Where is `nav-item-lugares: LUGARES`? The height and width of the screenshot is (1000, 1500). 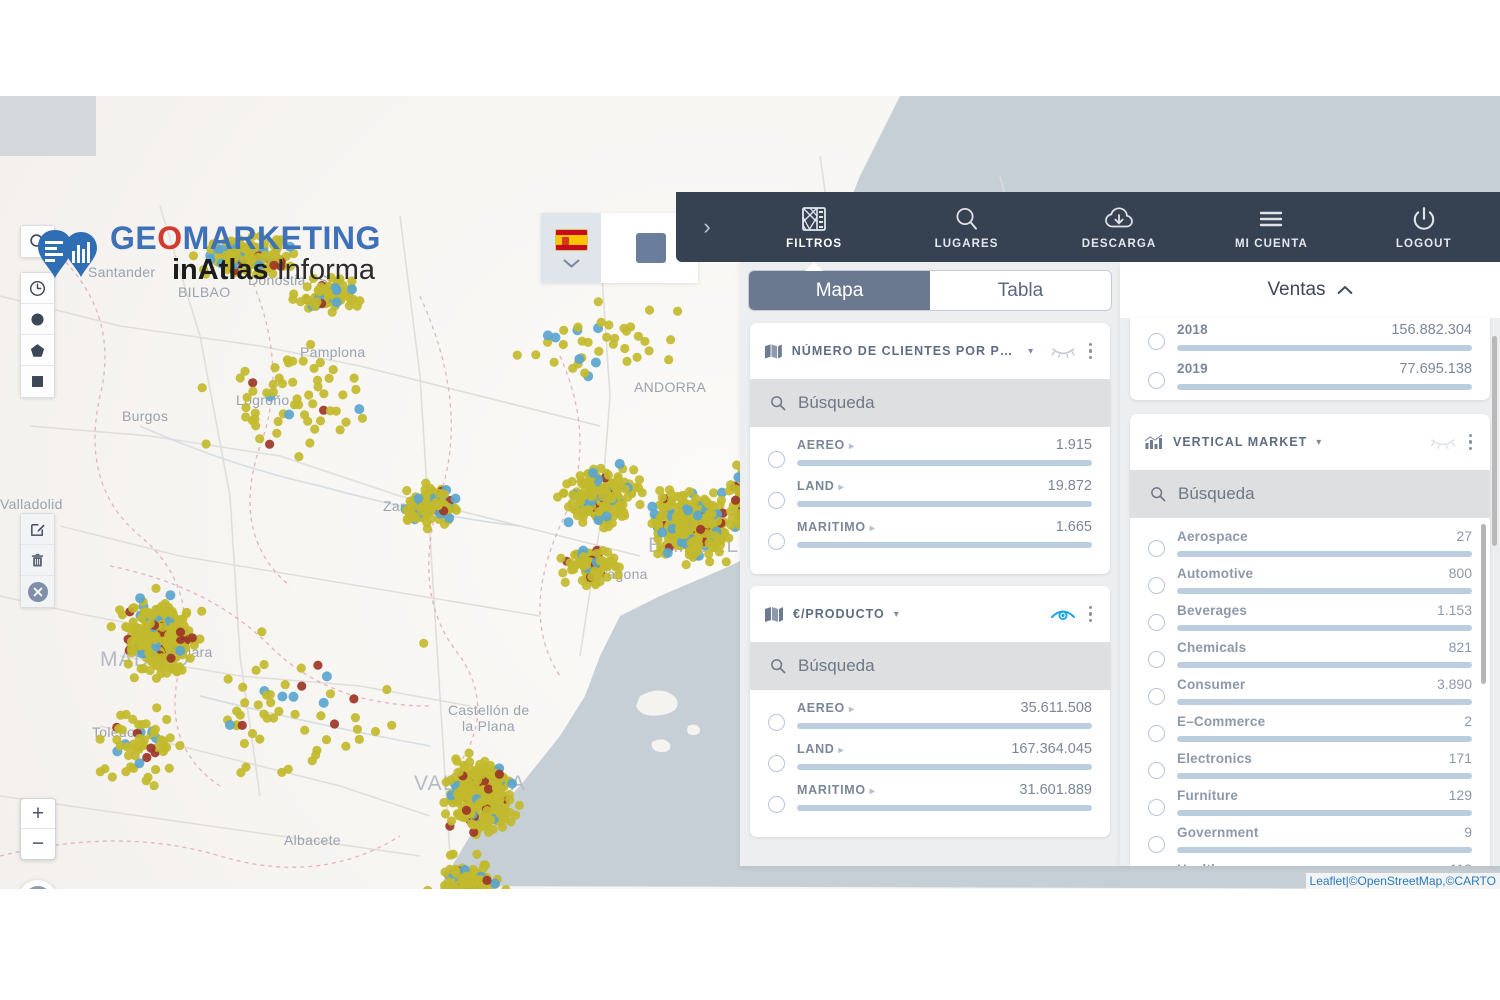
nav-item-lugares: LUGARES is located at coordinates (966, 227).